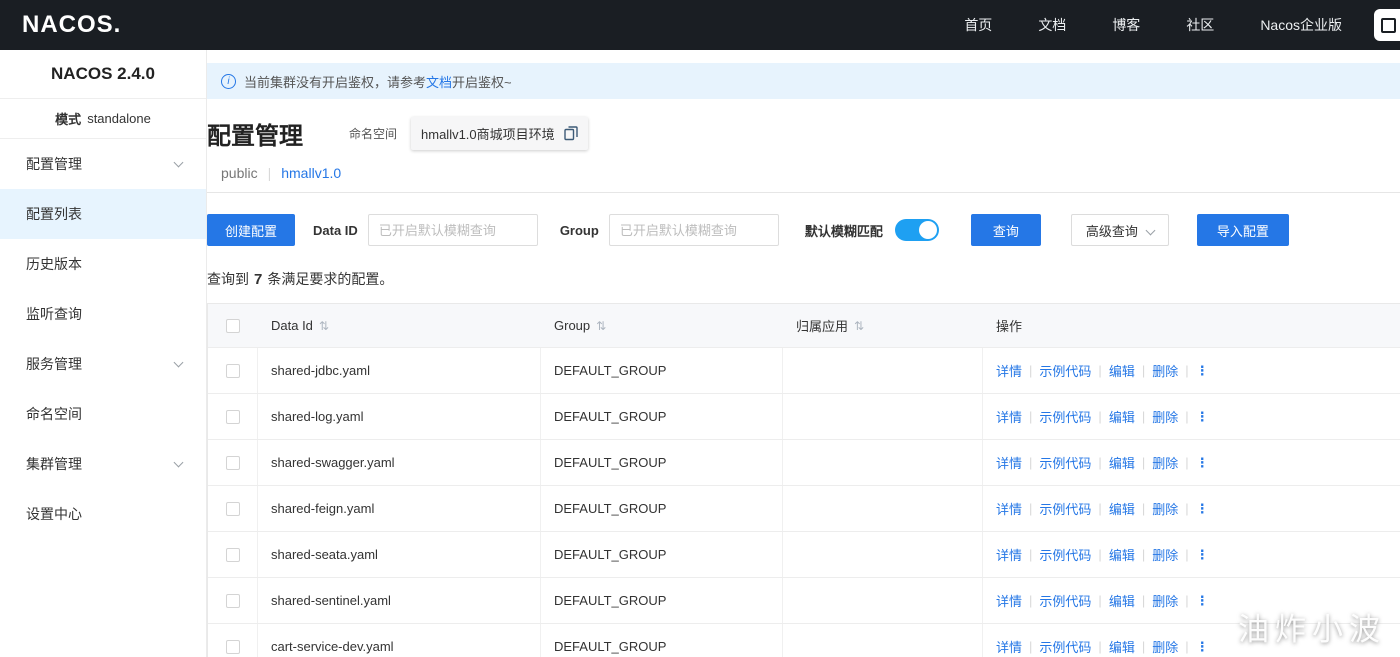 The image size is (1400, 657). What do you see at coordinates (103, 314) in the screenshot?
I see `sidebar-item-listener-query: 监听查询` at bounding box center [103, 314].